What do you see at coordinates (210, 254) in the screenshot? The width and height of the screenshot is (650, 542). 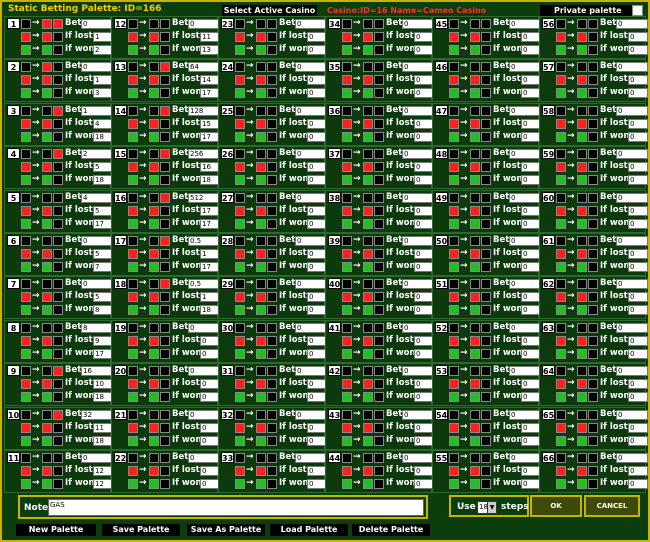 I see `lost-value-input: 1` at bounding box center [210, 254].